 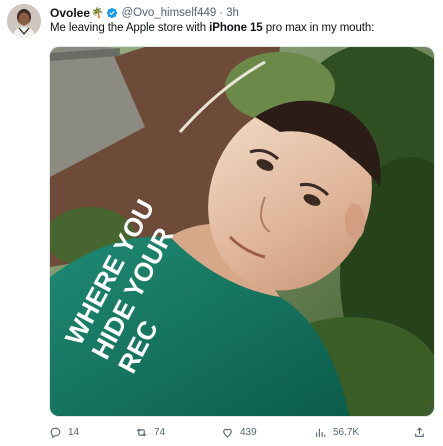 What do you see at coordinates (227, 432) in the screenshot?
I see `heart-icon` at bounding box center [227, 432].